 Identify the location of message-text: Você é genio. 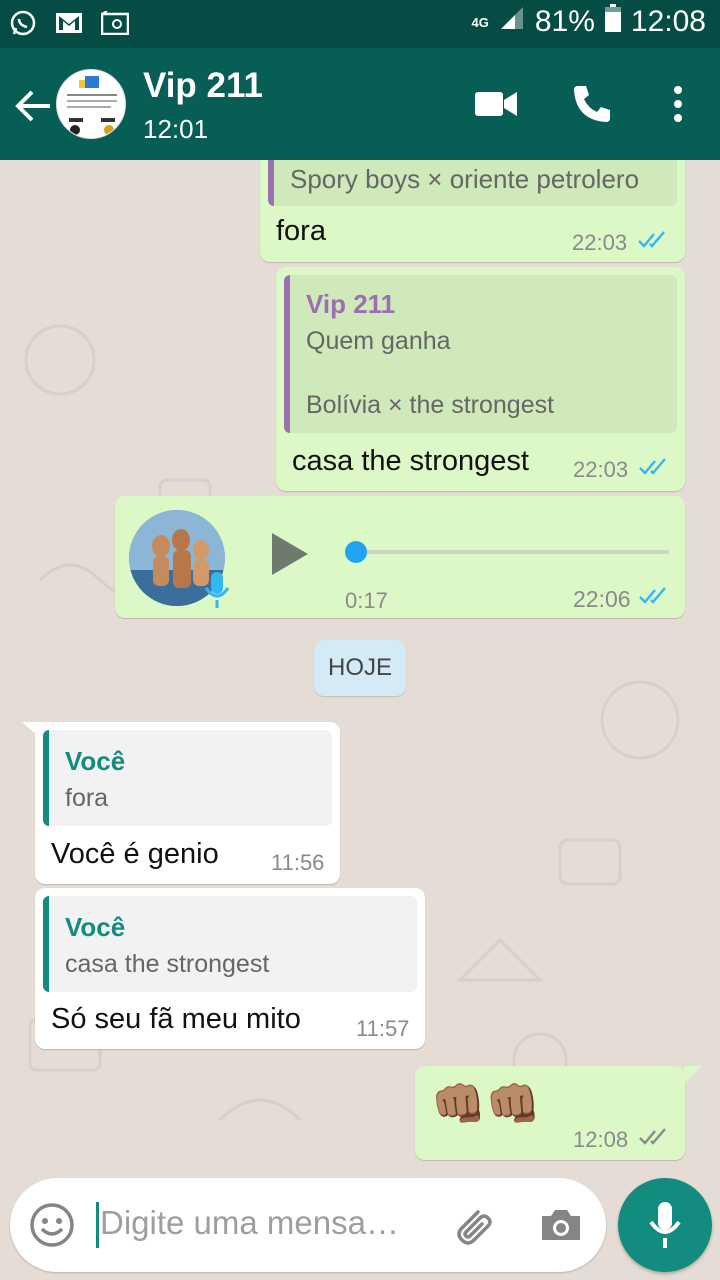
(135, 854).